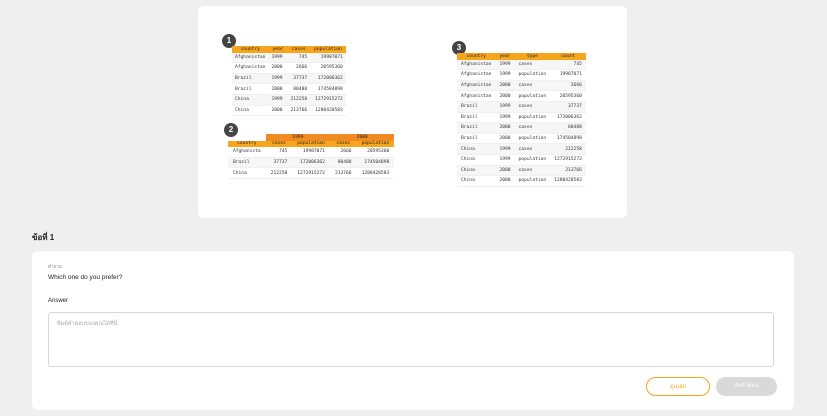  I want to click on table-row: Afghanistan 2000 population 20595360, so click(521, 96).